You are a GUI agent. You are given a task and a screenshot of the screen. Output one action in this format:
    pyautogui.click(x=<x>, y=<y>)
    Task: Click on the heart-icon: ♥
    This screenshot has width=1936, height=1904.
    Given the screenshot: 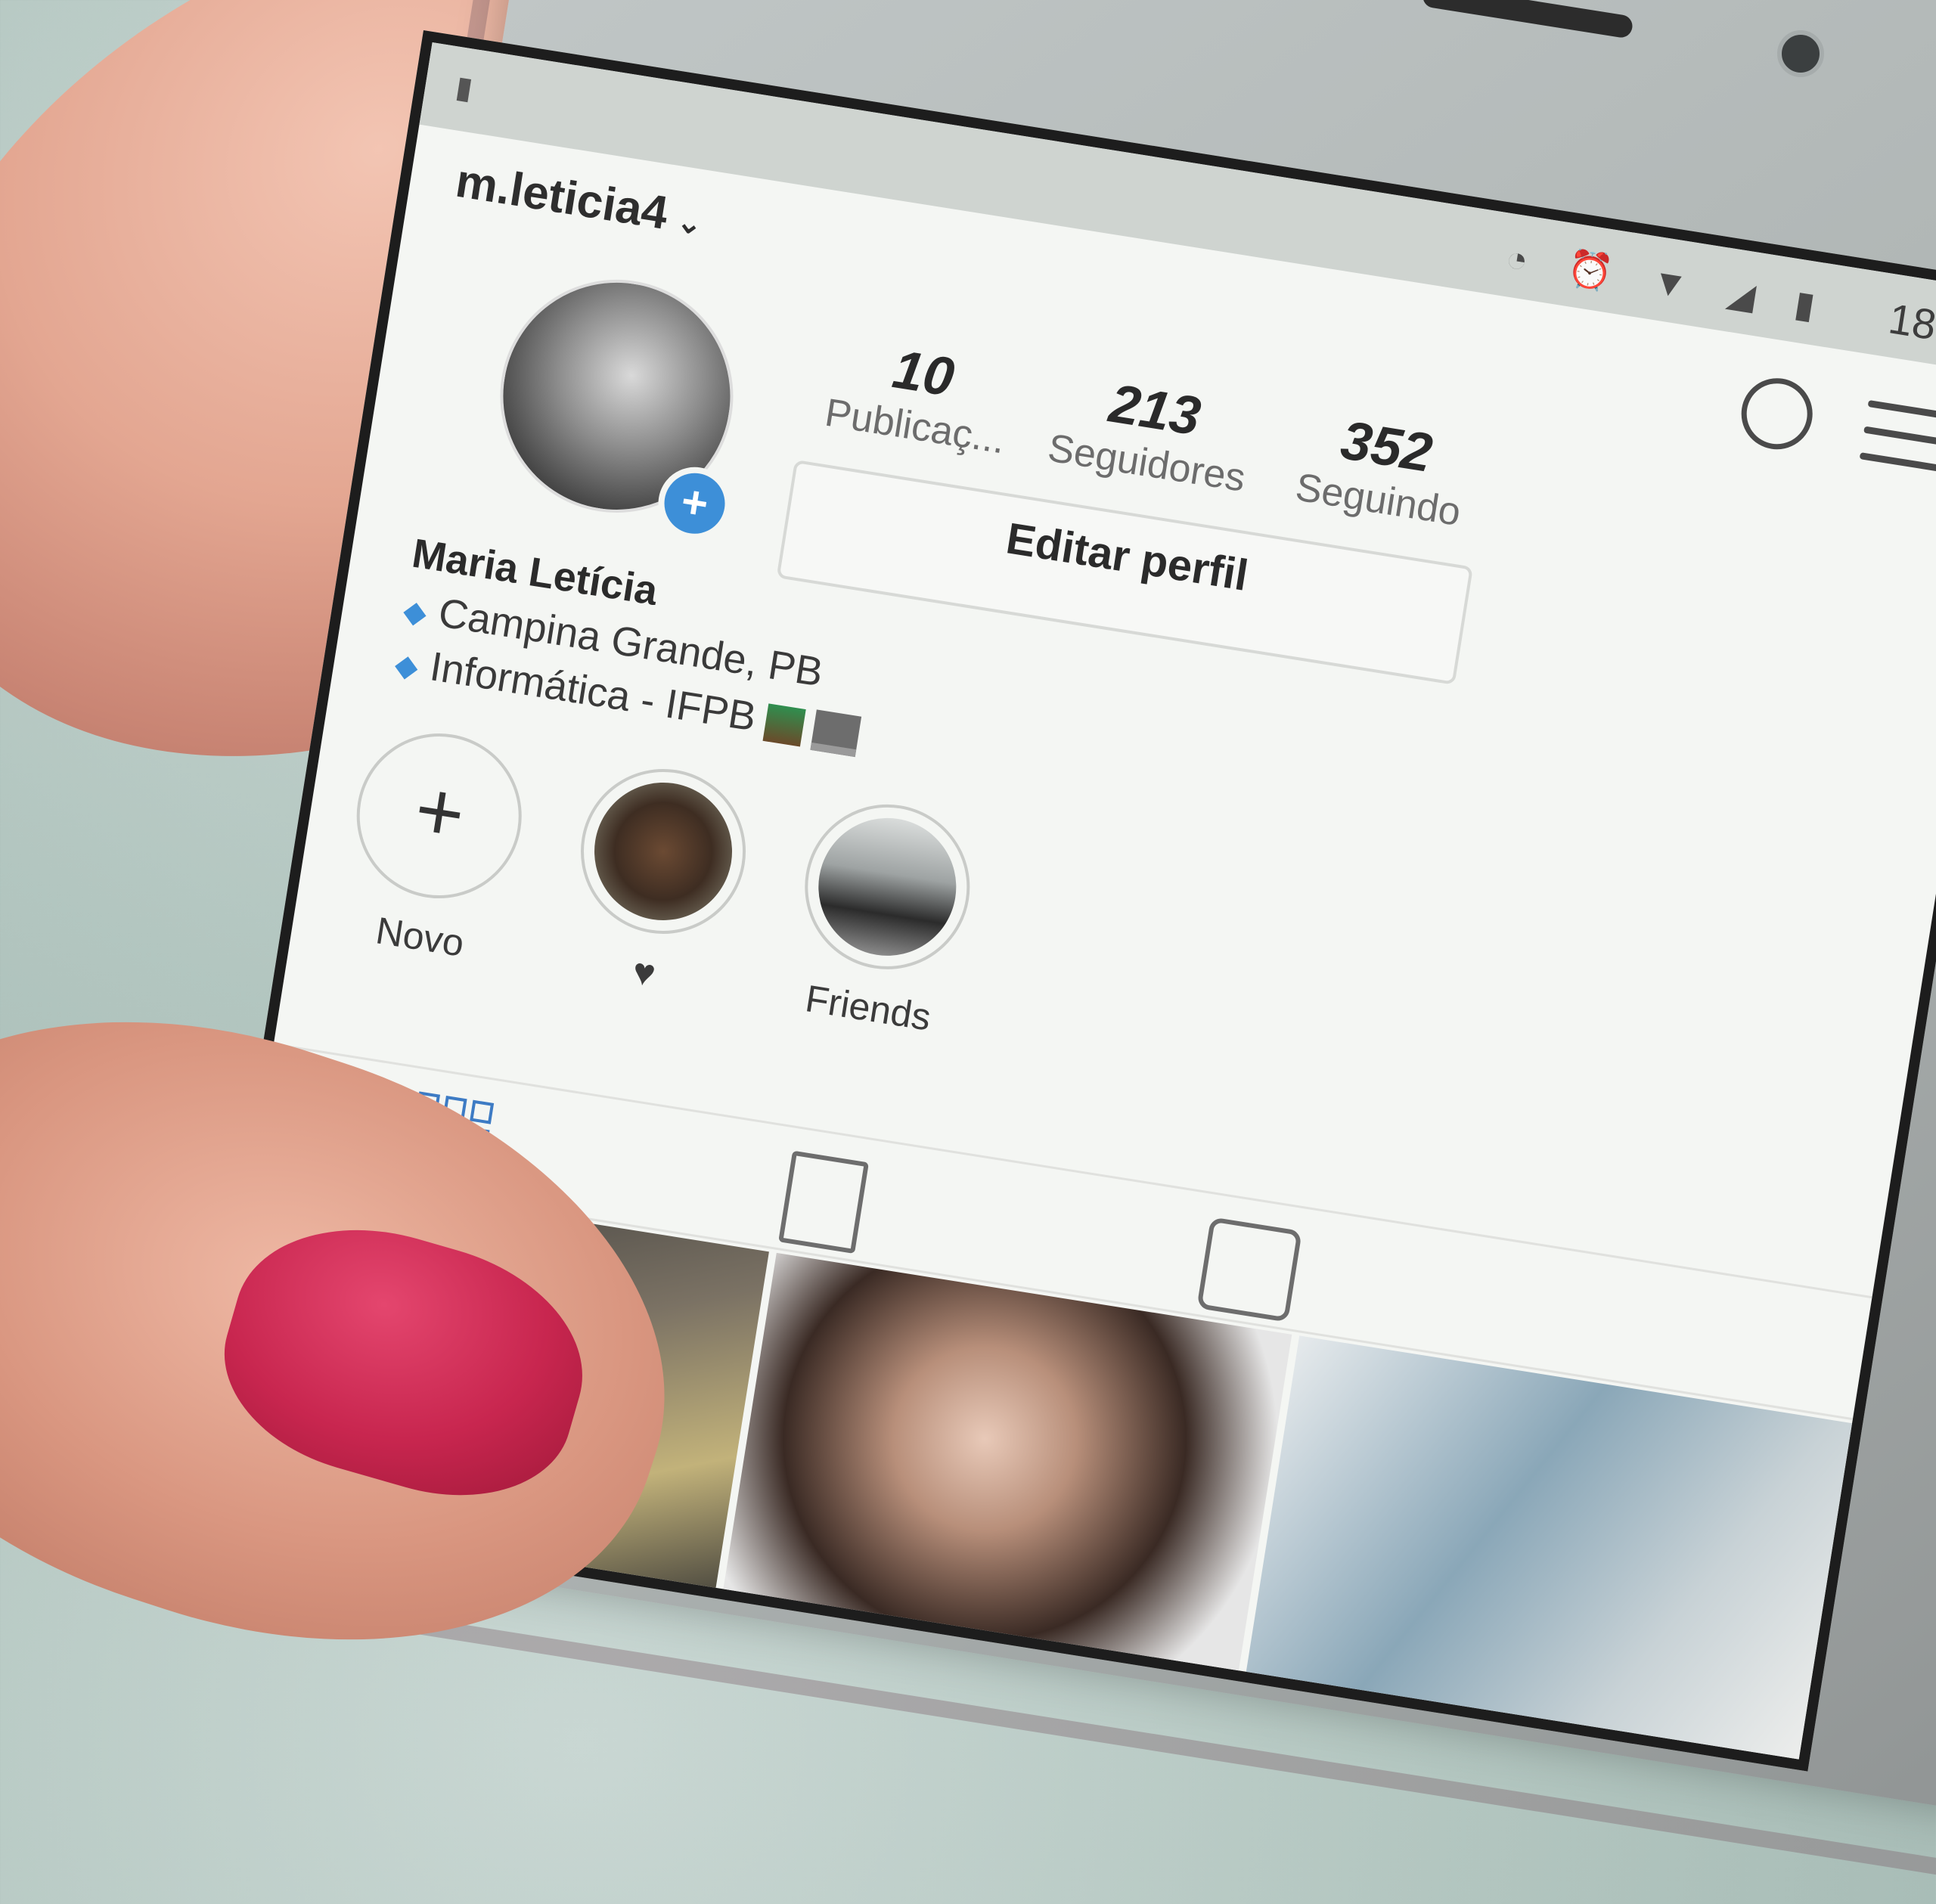 What is the action you would take?
    pyautogui.click(x=644, y=972)
    